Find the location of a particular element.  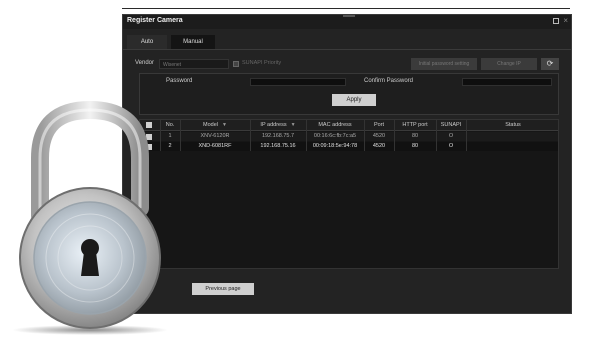

initial-password-button: Initial password setting is located at coordinates (444, 64).